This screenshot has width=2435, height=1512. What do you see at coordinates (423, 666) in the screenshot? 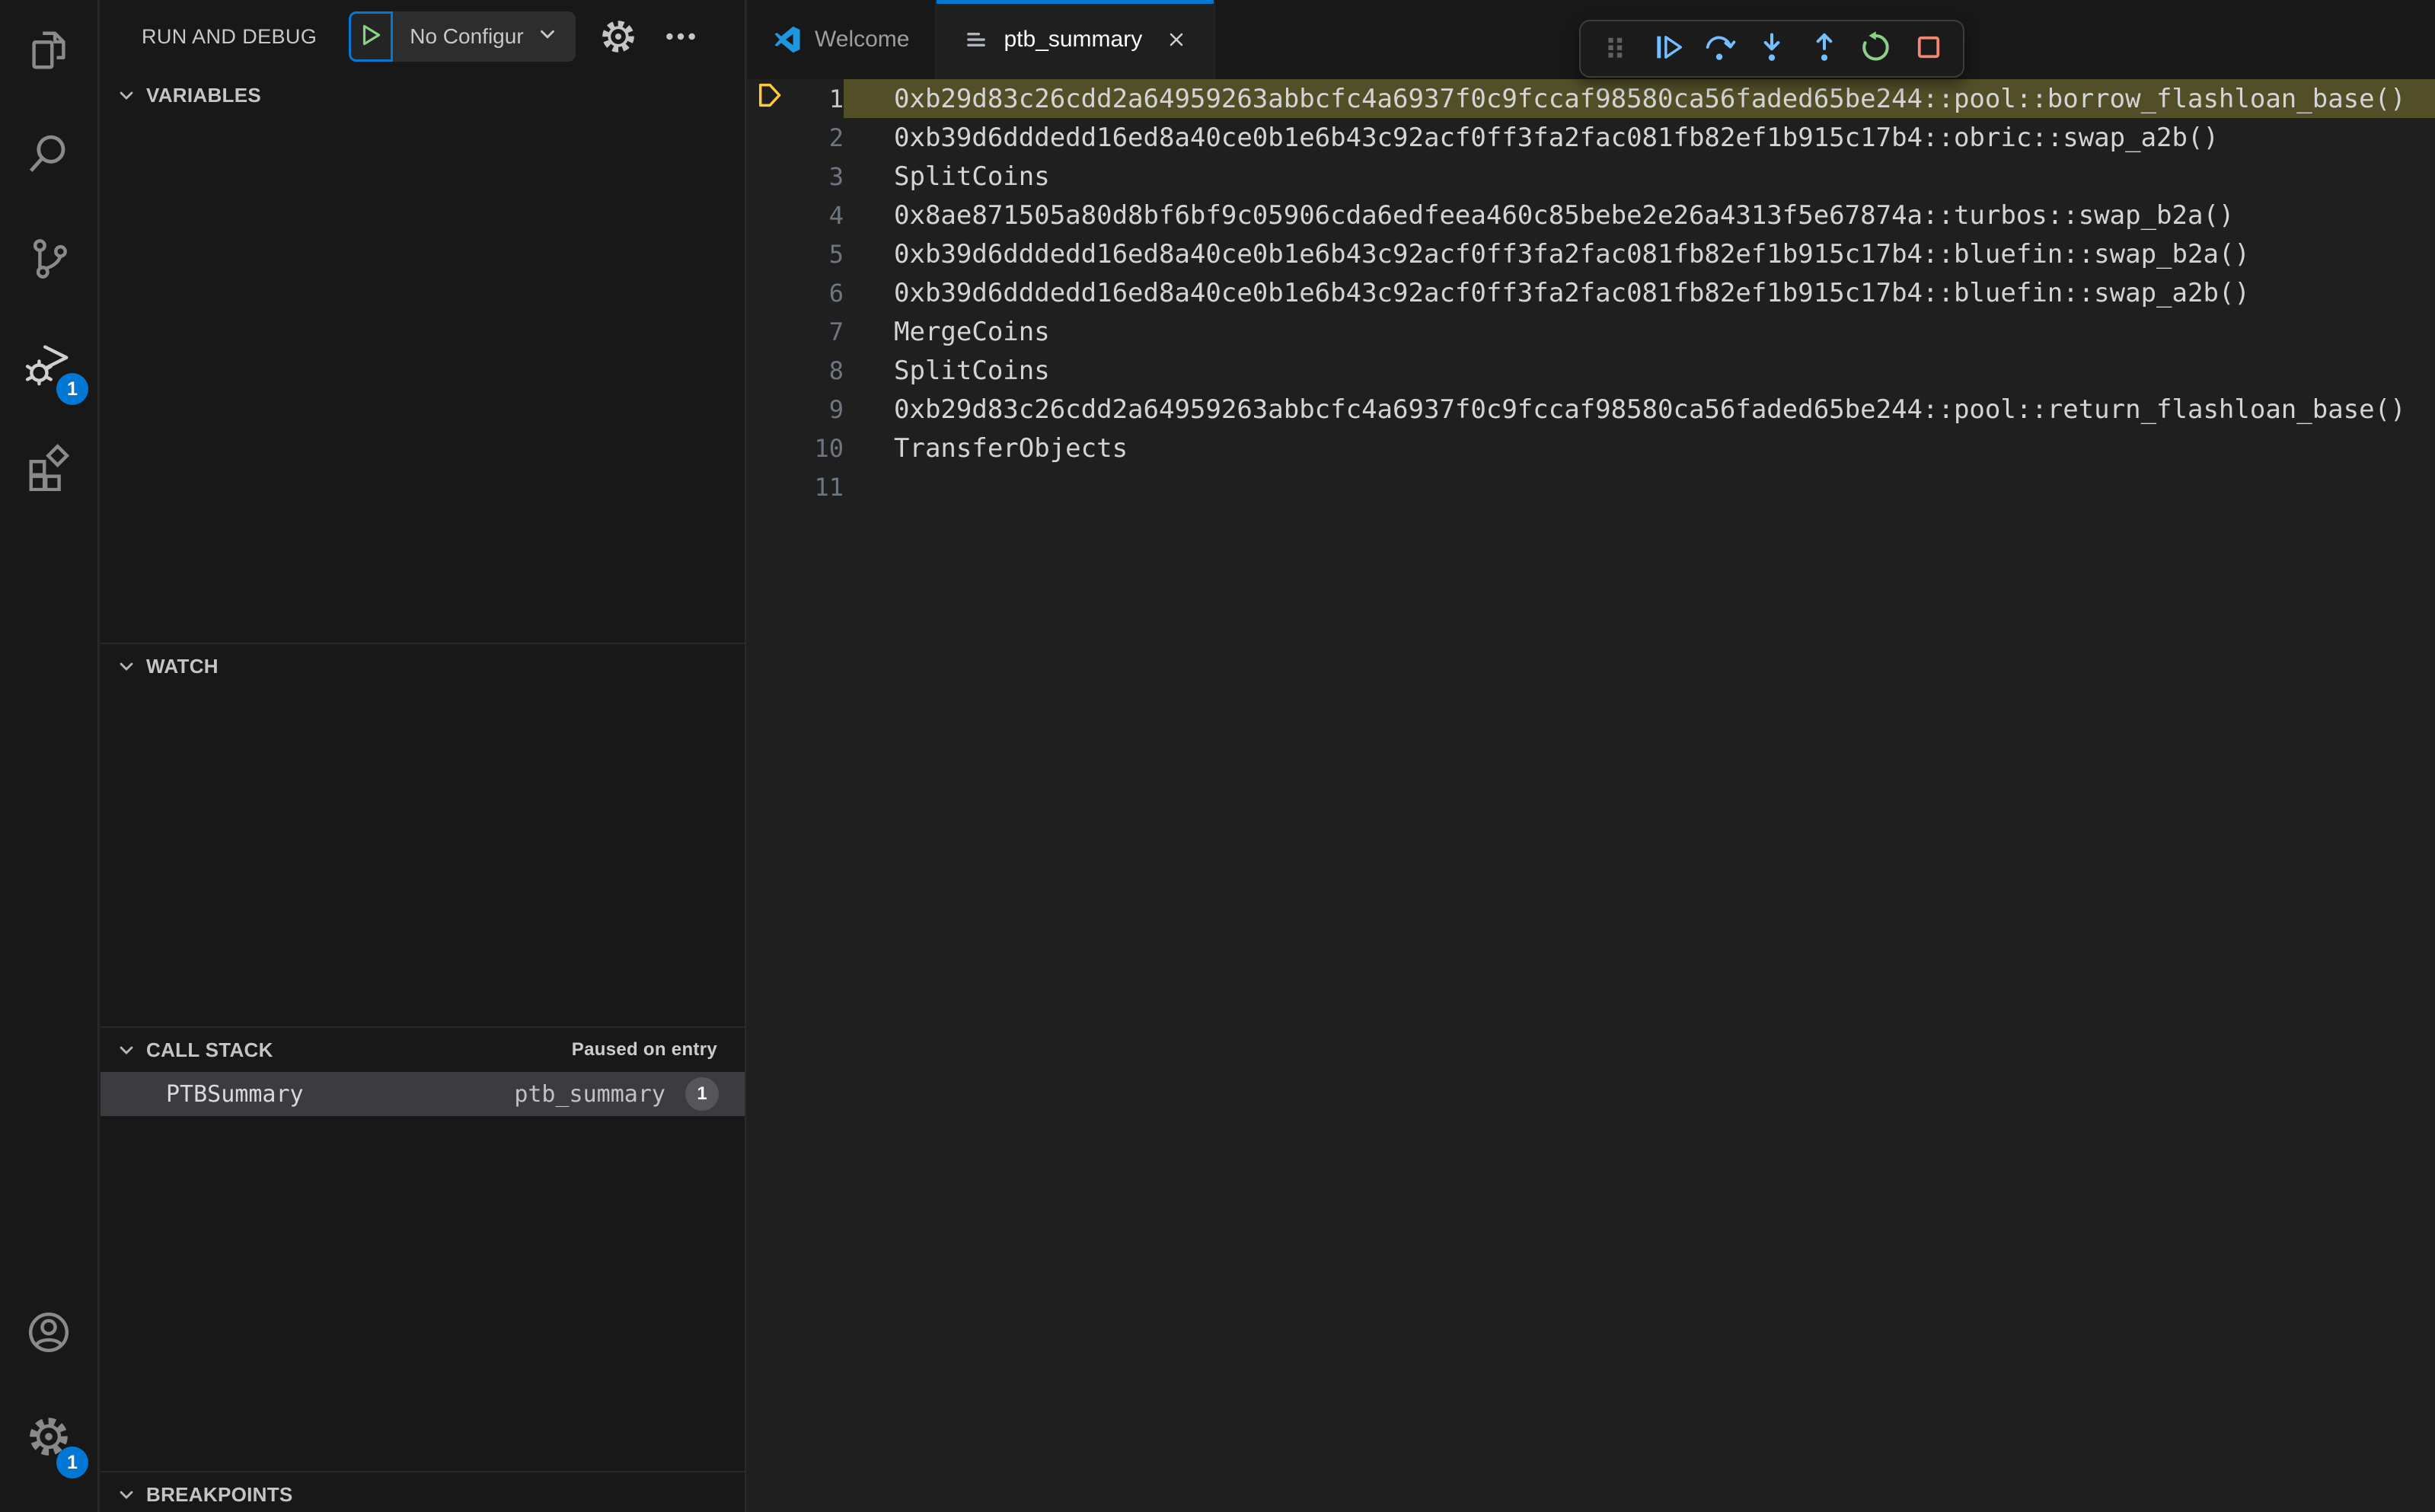
I see `watch-section-header: WATCH` at bounding box center [423, 666].